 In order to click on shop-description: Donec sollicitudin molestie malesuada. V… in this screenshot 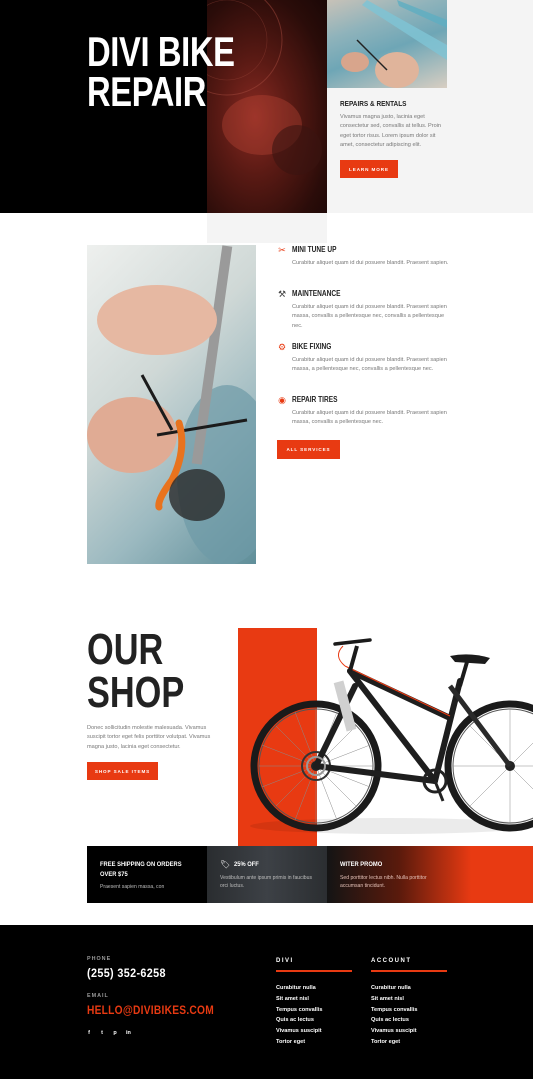, I will do `click(149, 737)`.